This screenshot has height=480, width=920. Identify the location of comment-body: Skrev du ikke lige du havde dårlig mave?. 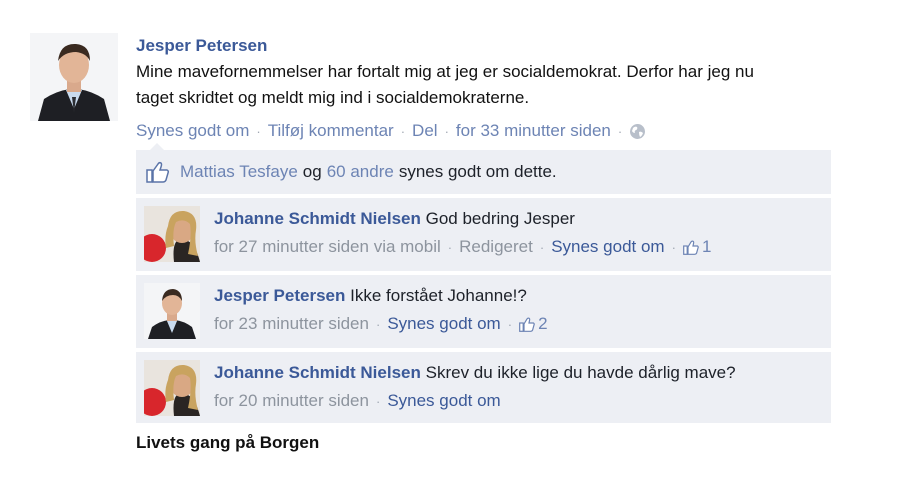
(580, 372).